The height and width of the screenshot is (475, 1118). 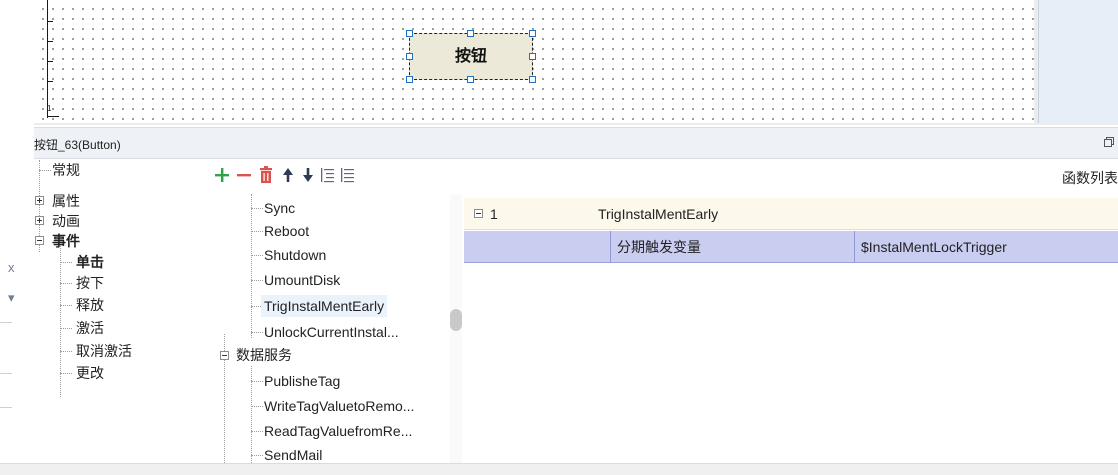 I want to click on resize-handle-e, so click(x=532, y=56).